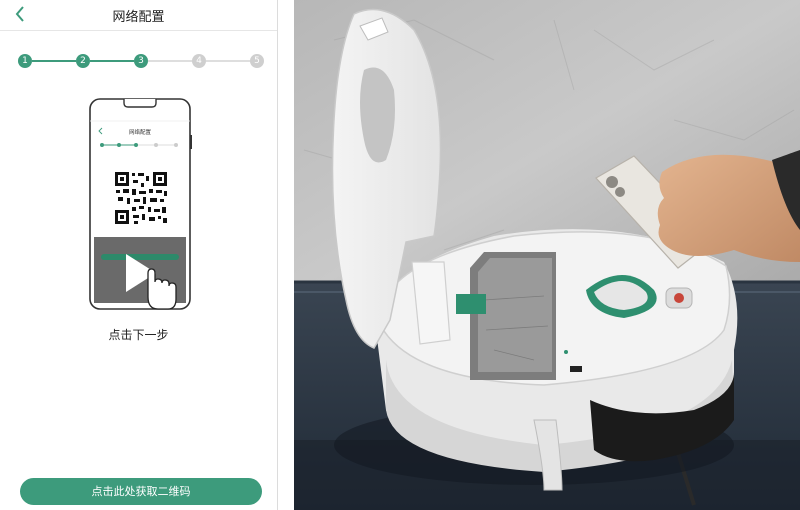  I want to click on panel-divider, so click(277, 255).